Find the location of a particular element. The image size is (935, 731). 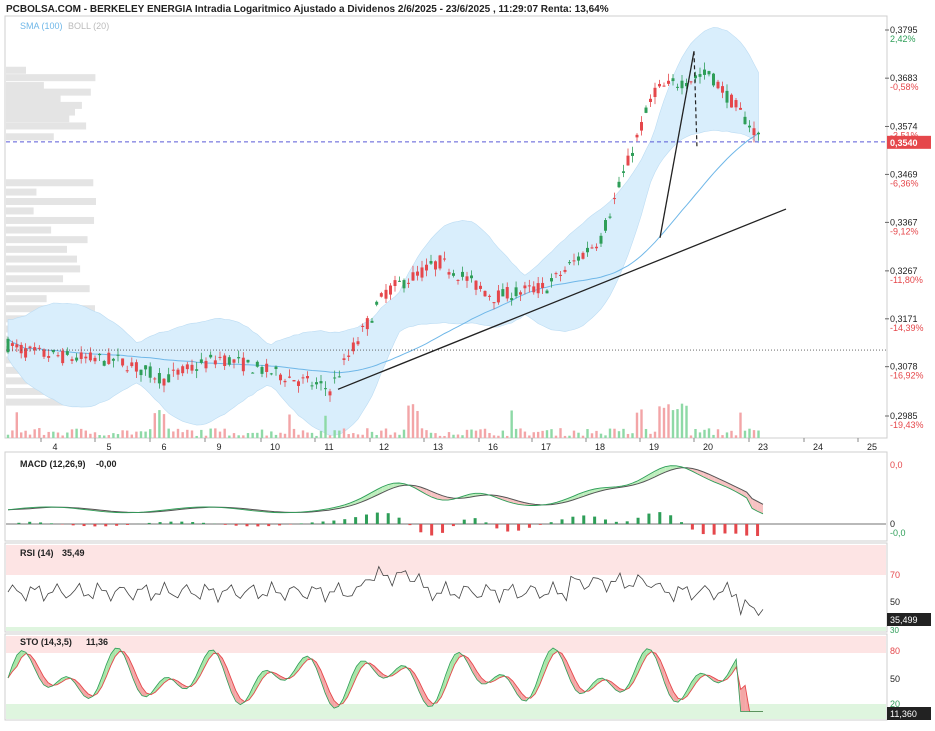

time-tick-label: 9 is located at coordinates (218, 447).